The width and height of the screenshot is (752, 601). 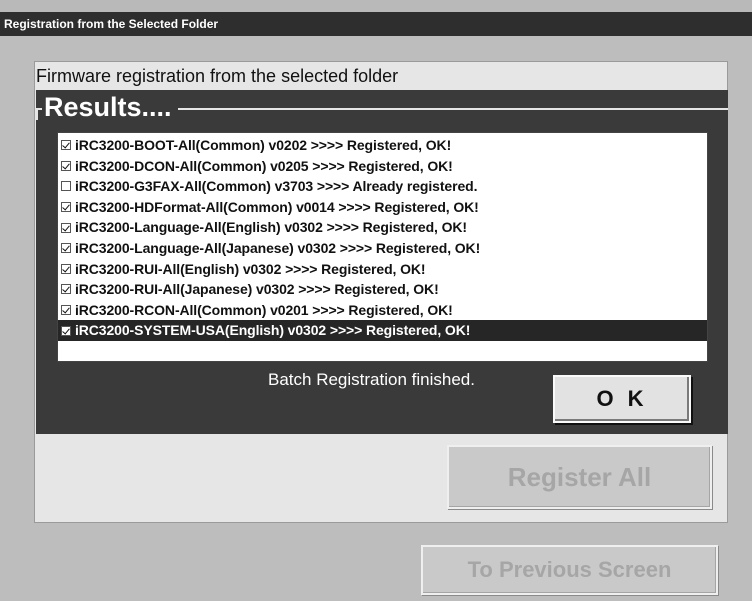 I want to click on ok-button: O K, so click(x=622, y=399).